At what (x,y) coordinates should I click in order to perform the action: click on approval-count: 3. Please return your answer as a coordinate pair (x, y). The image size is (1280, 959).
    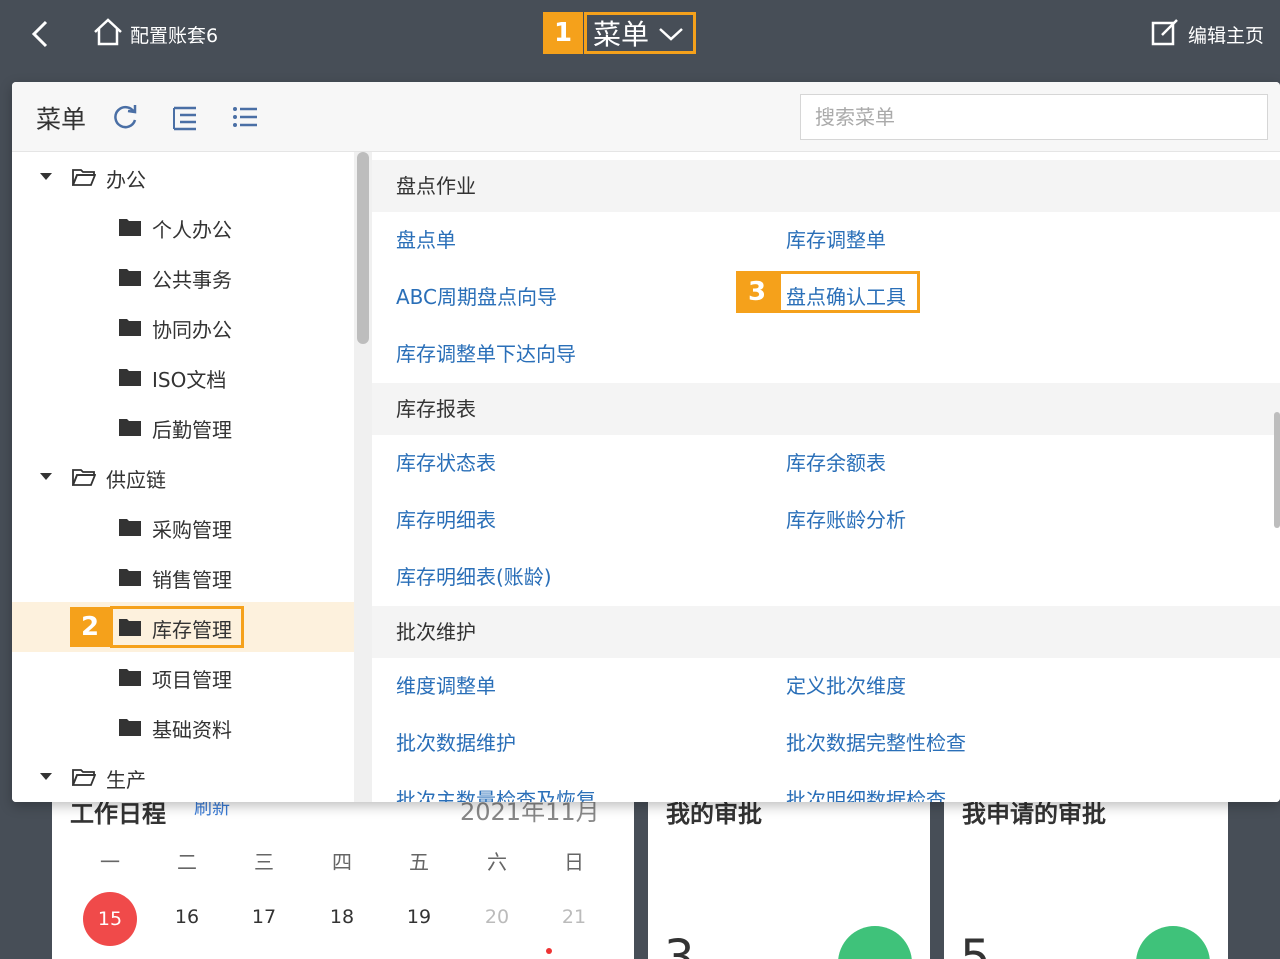
    Looking at the image, I should click on (679, 944).